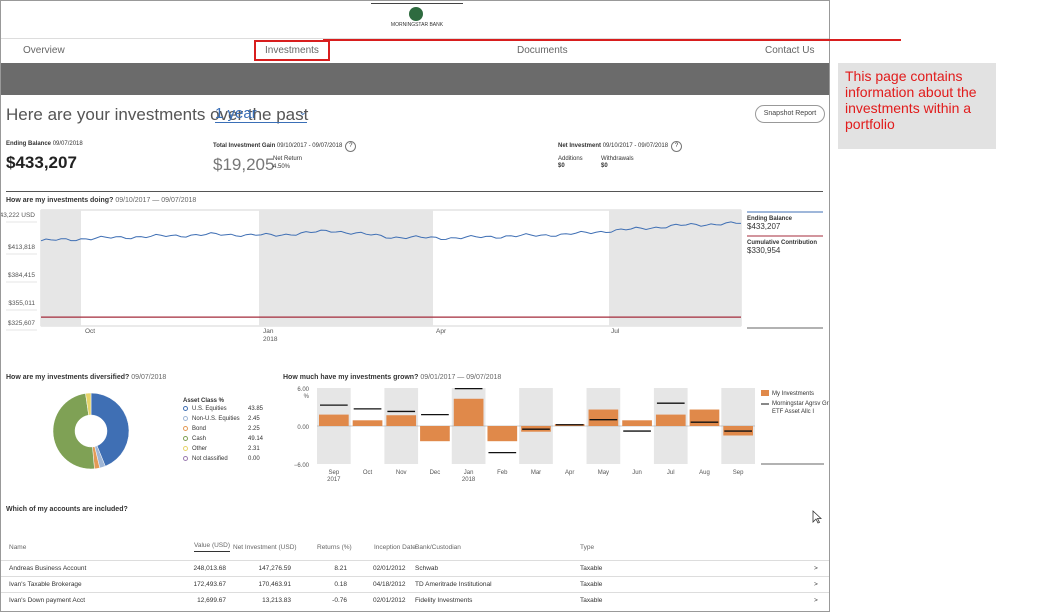  What do you see at coordinates (47, 600) in the screenshot?
I see `account-name: Ivan's Down payment Acct` at bounding box center [47, 600].